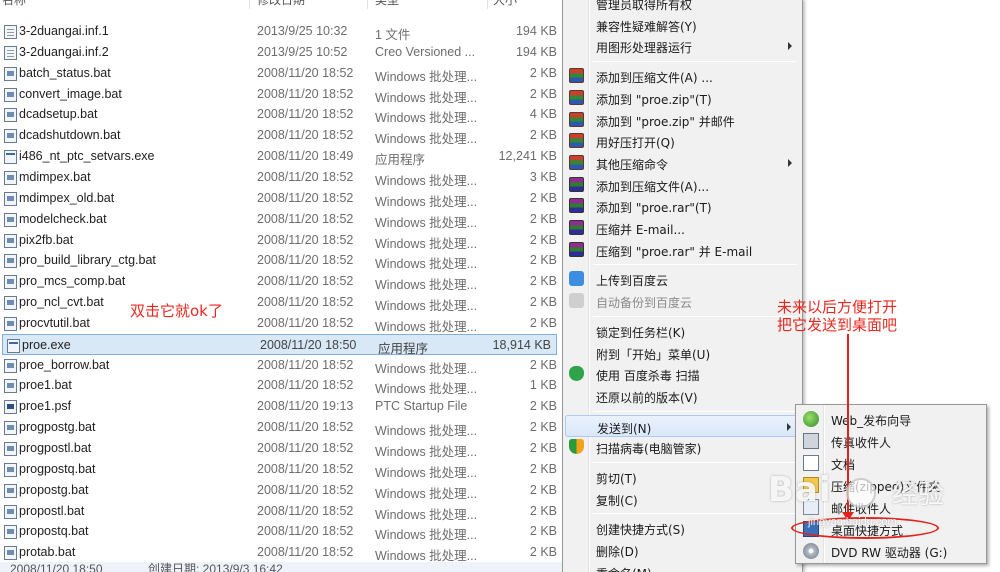  I want to click on menu-item: 添加到 "proe.zip" 并邮件, so click(682, 120).